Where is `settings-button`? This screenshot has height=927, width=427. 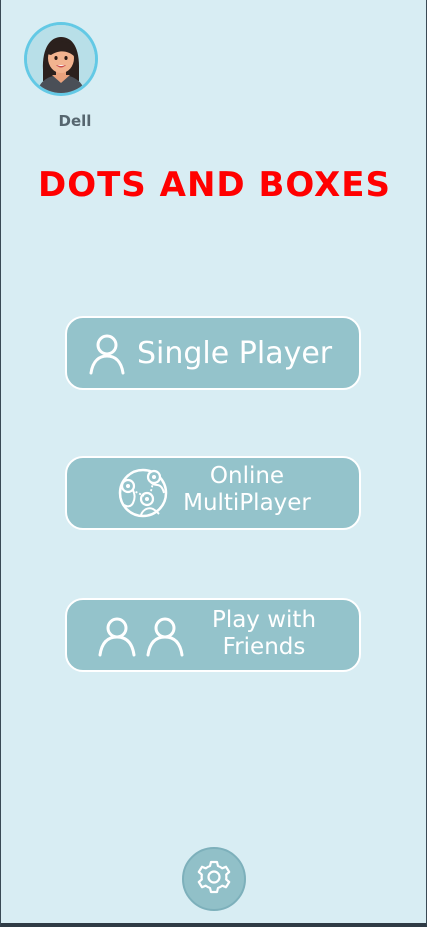
settings-button is located at coordinates (214, 879).